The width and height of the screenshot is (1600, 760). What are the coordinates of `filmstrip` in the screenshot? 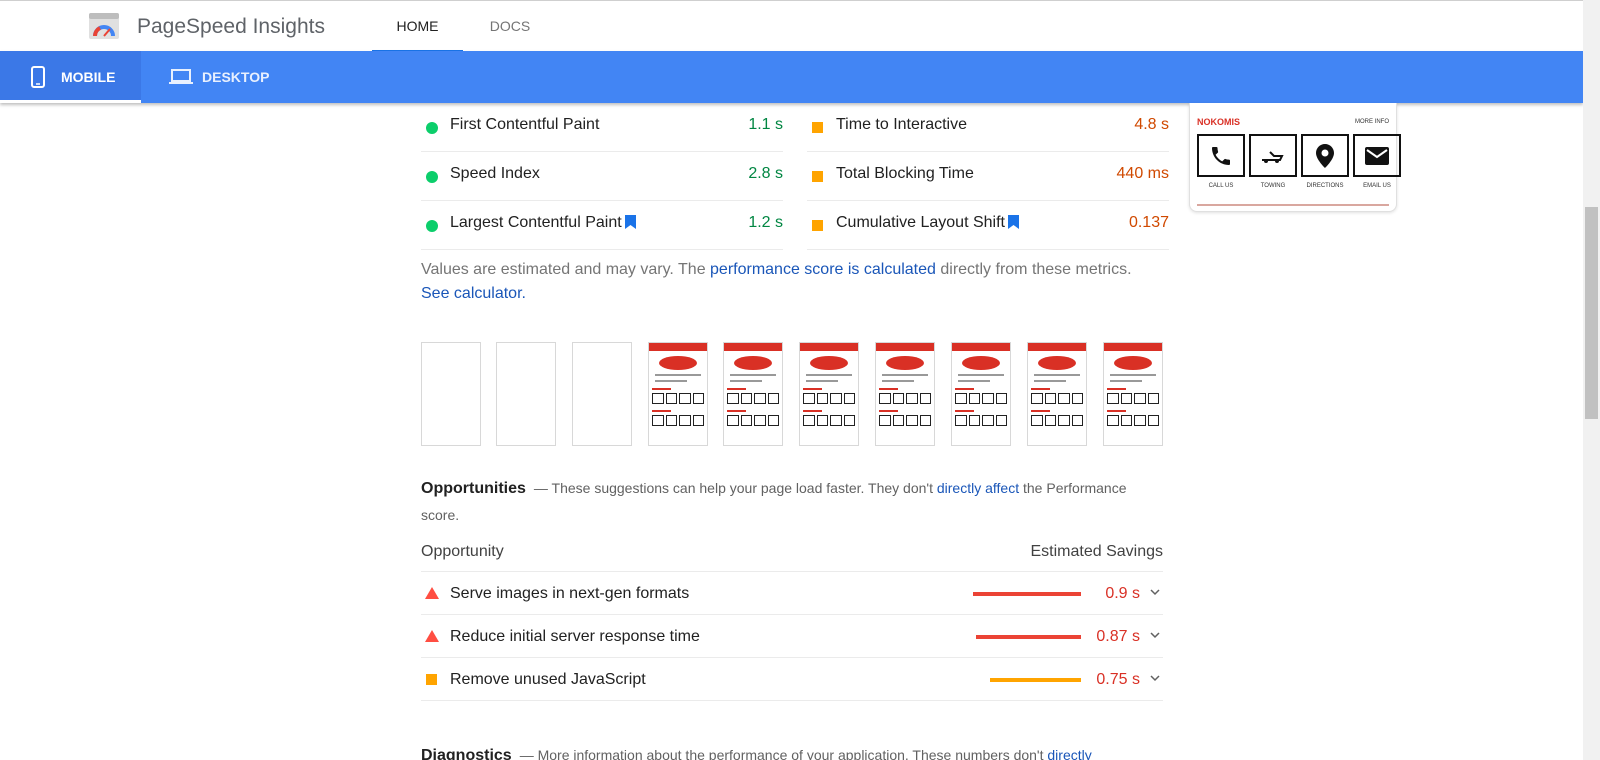 It's located at (792, 394).